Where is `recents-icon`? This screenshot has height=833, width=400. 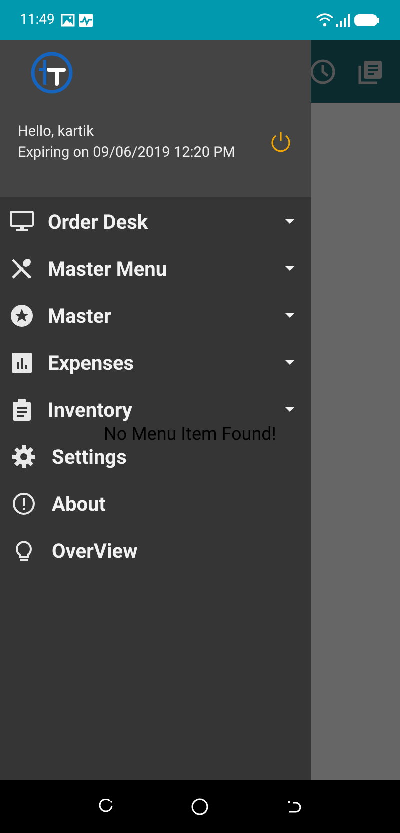 recents-icon is located at coordinates (106, 806).